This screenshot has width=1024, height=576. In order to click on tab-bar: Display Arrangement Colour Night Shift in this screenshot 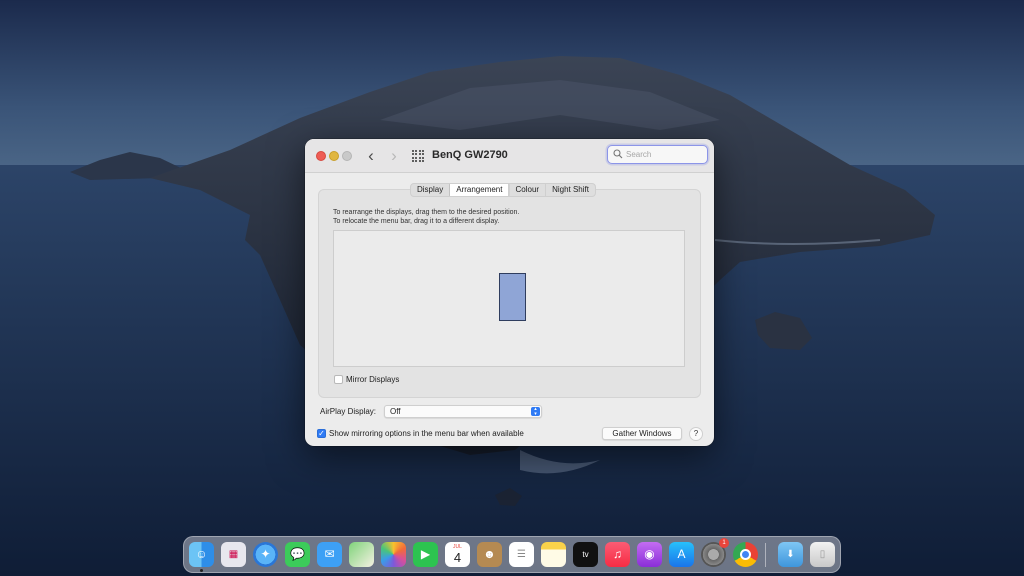, I will do `click(503, 190)`.